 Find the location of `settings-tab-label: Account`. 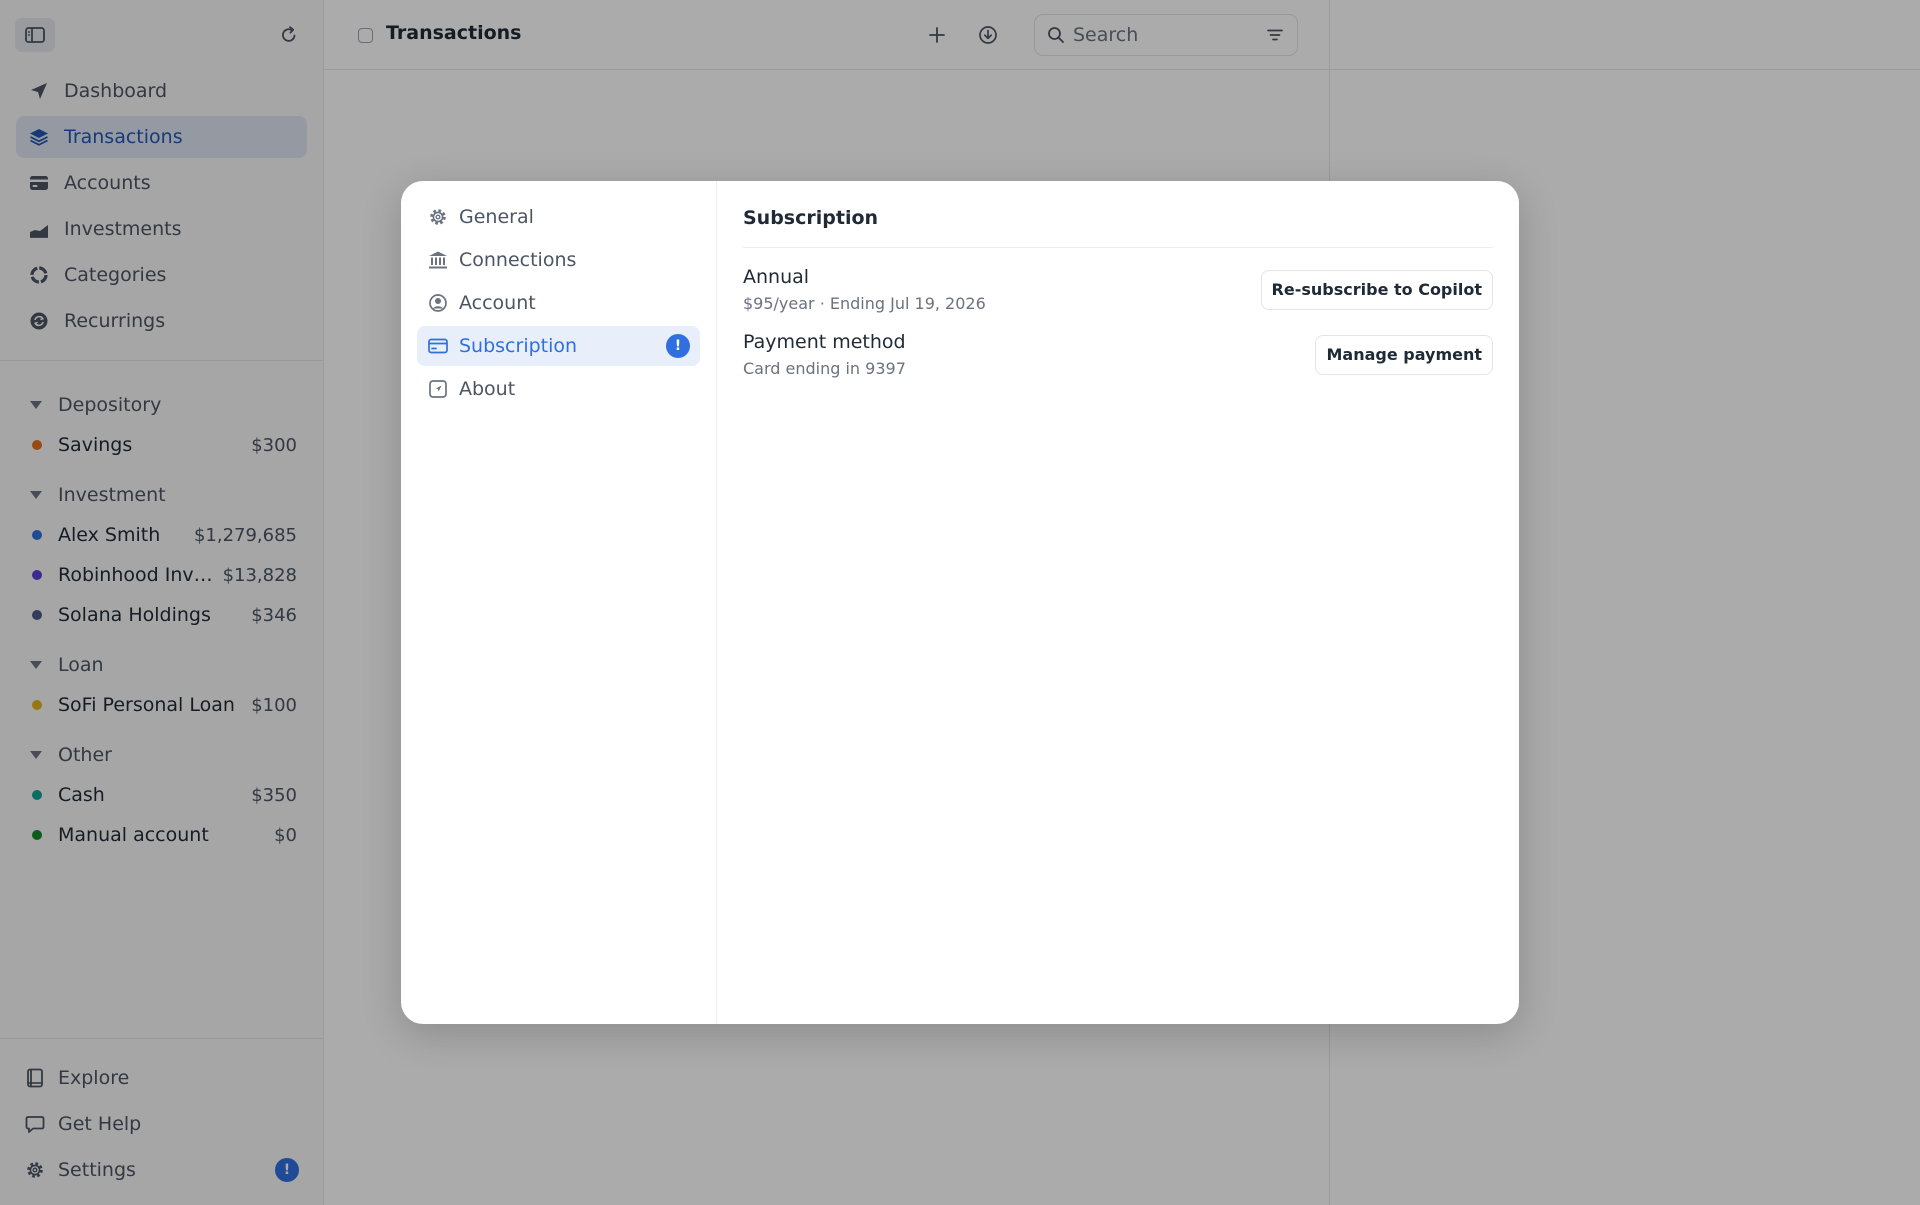

settings-tab-label: Account is located at coordinates (497, 303).